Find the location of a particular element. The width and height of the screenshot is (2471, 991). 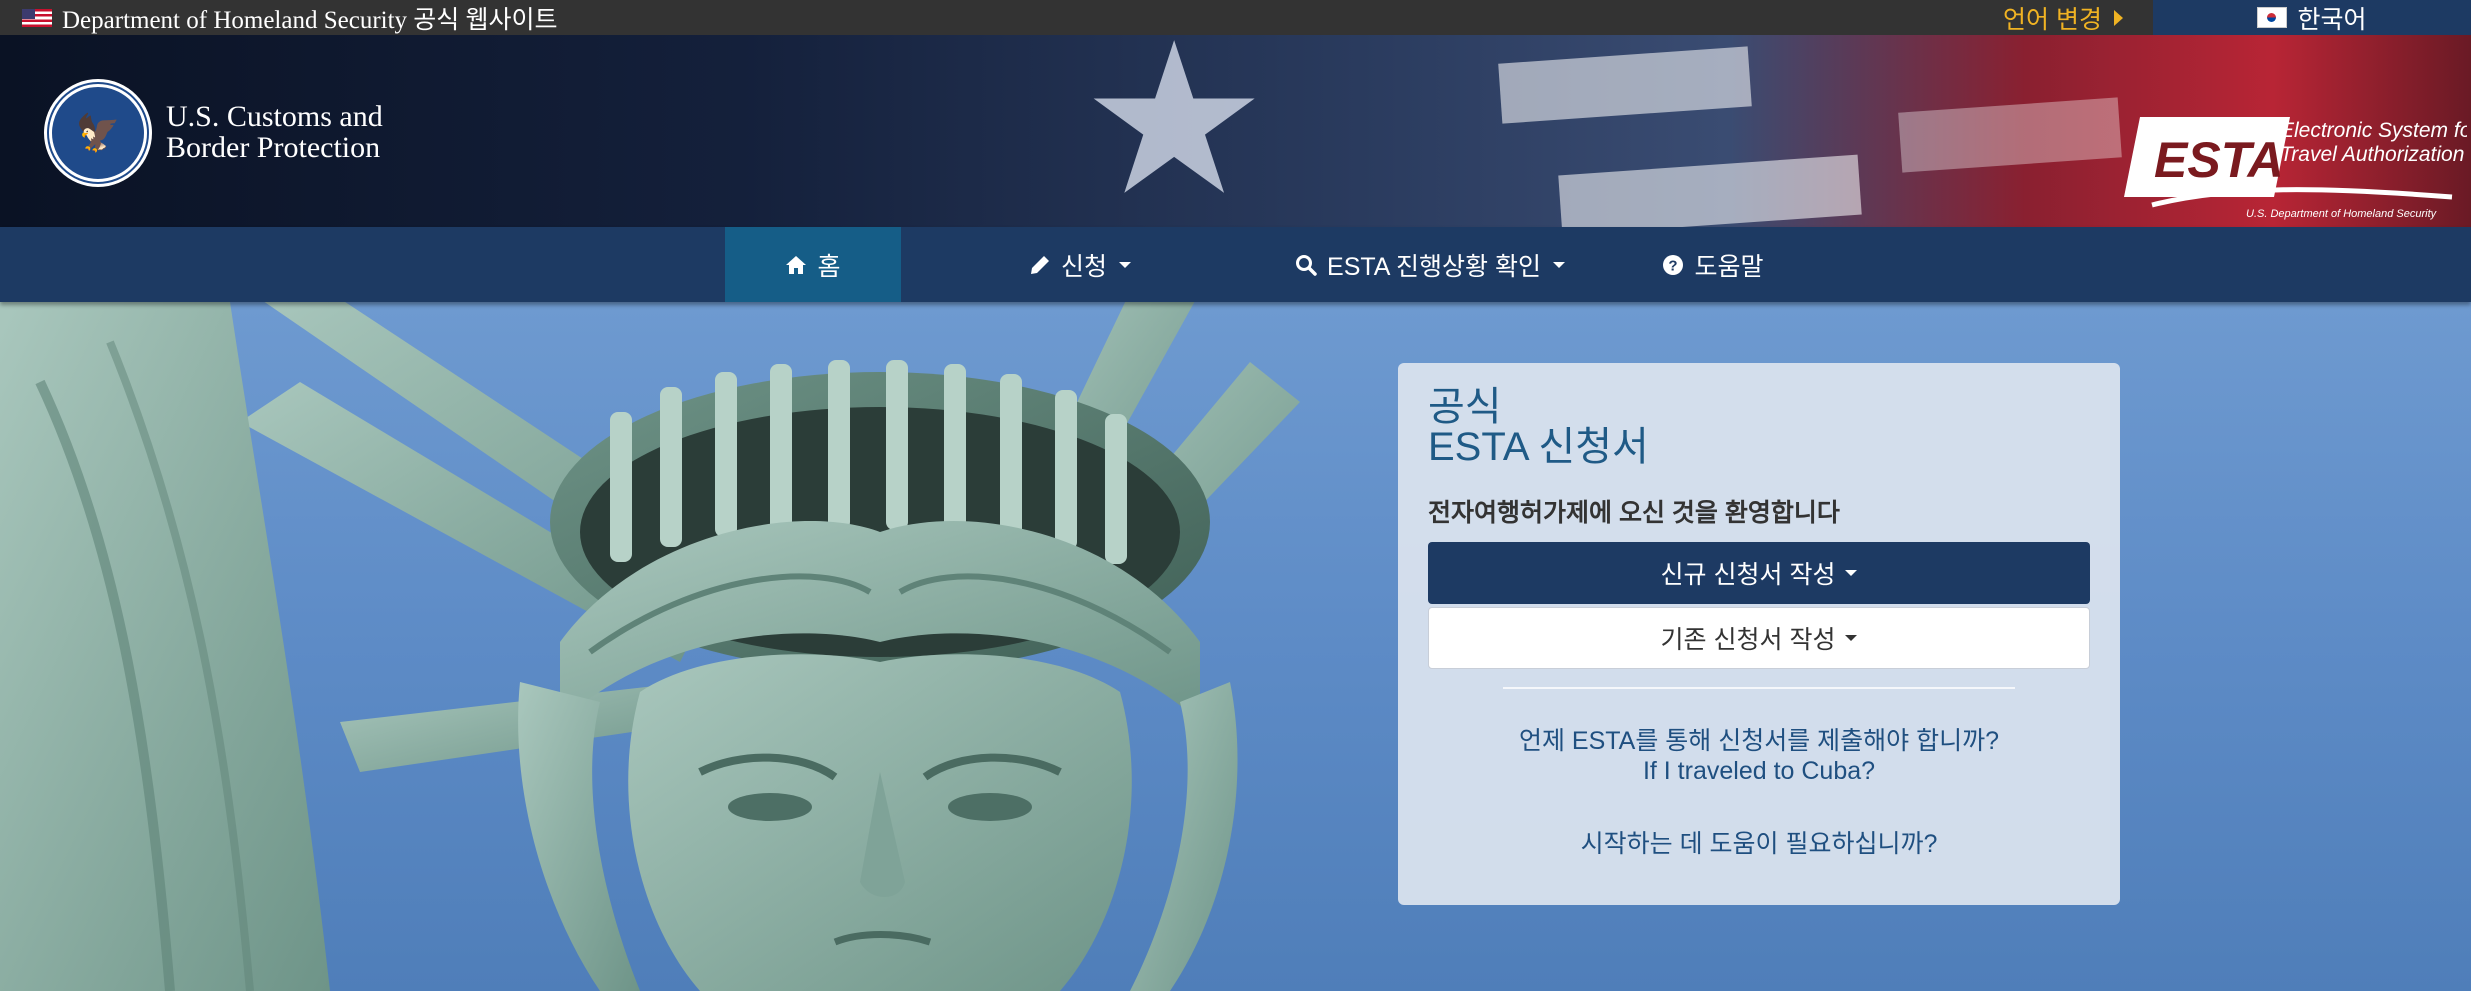

current-language-selector: 한국어 is located at coordinates (2312, 17).